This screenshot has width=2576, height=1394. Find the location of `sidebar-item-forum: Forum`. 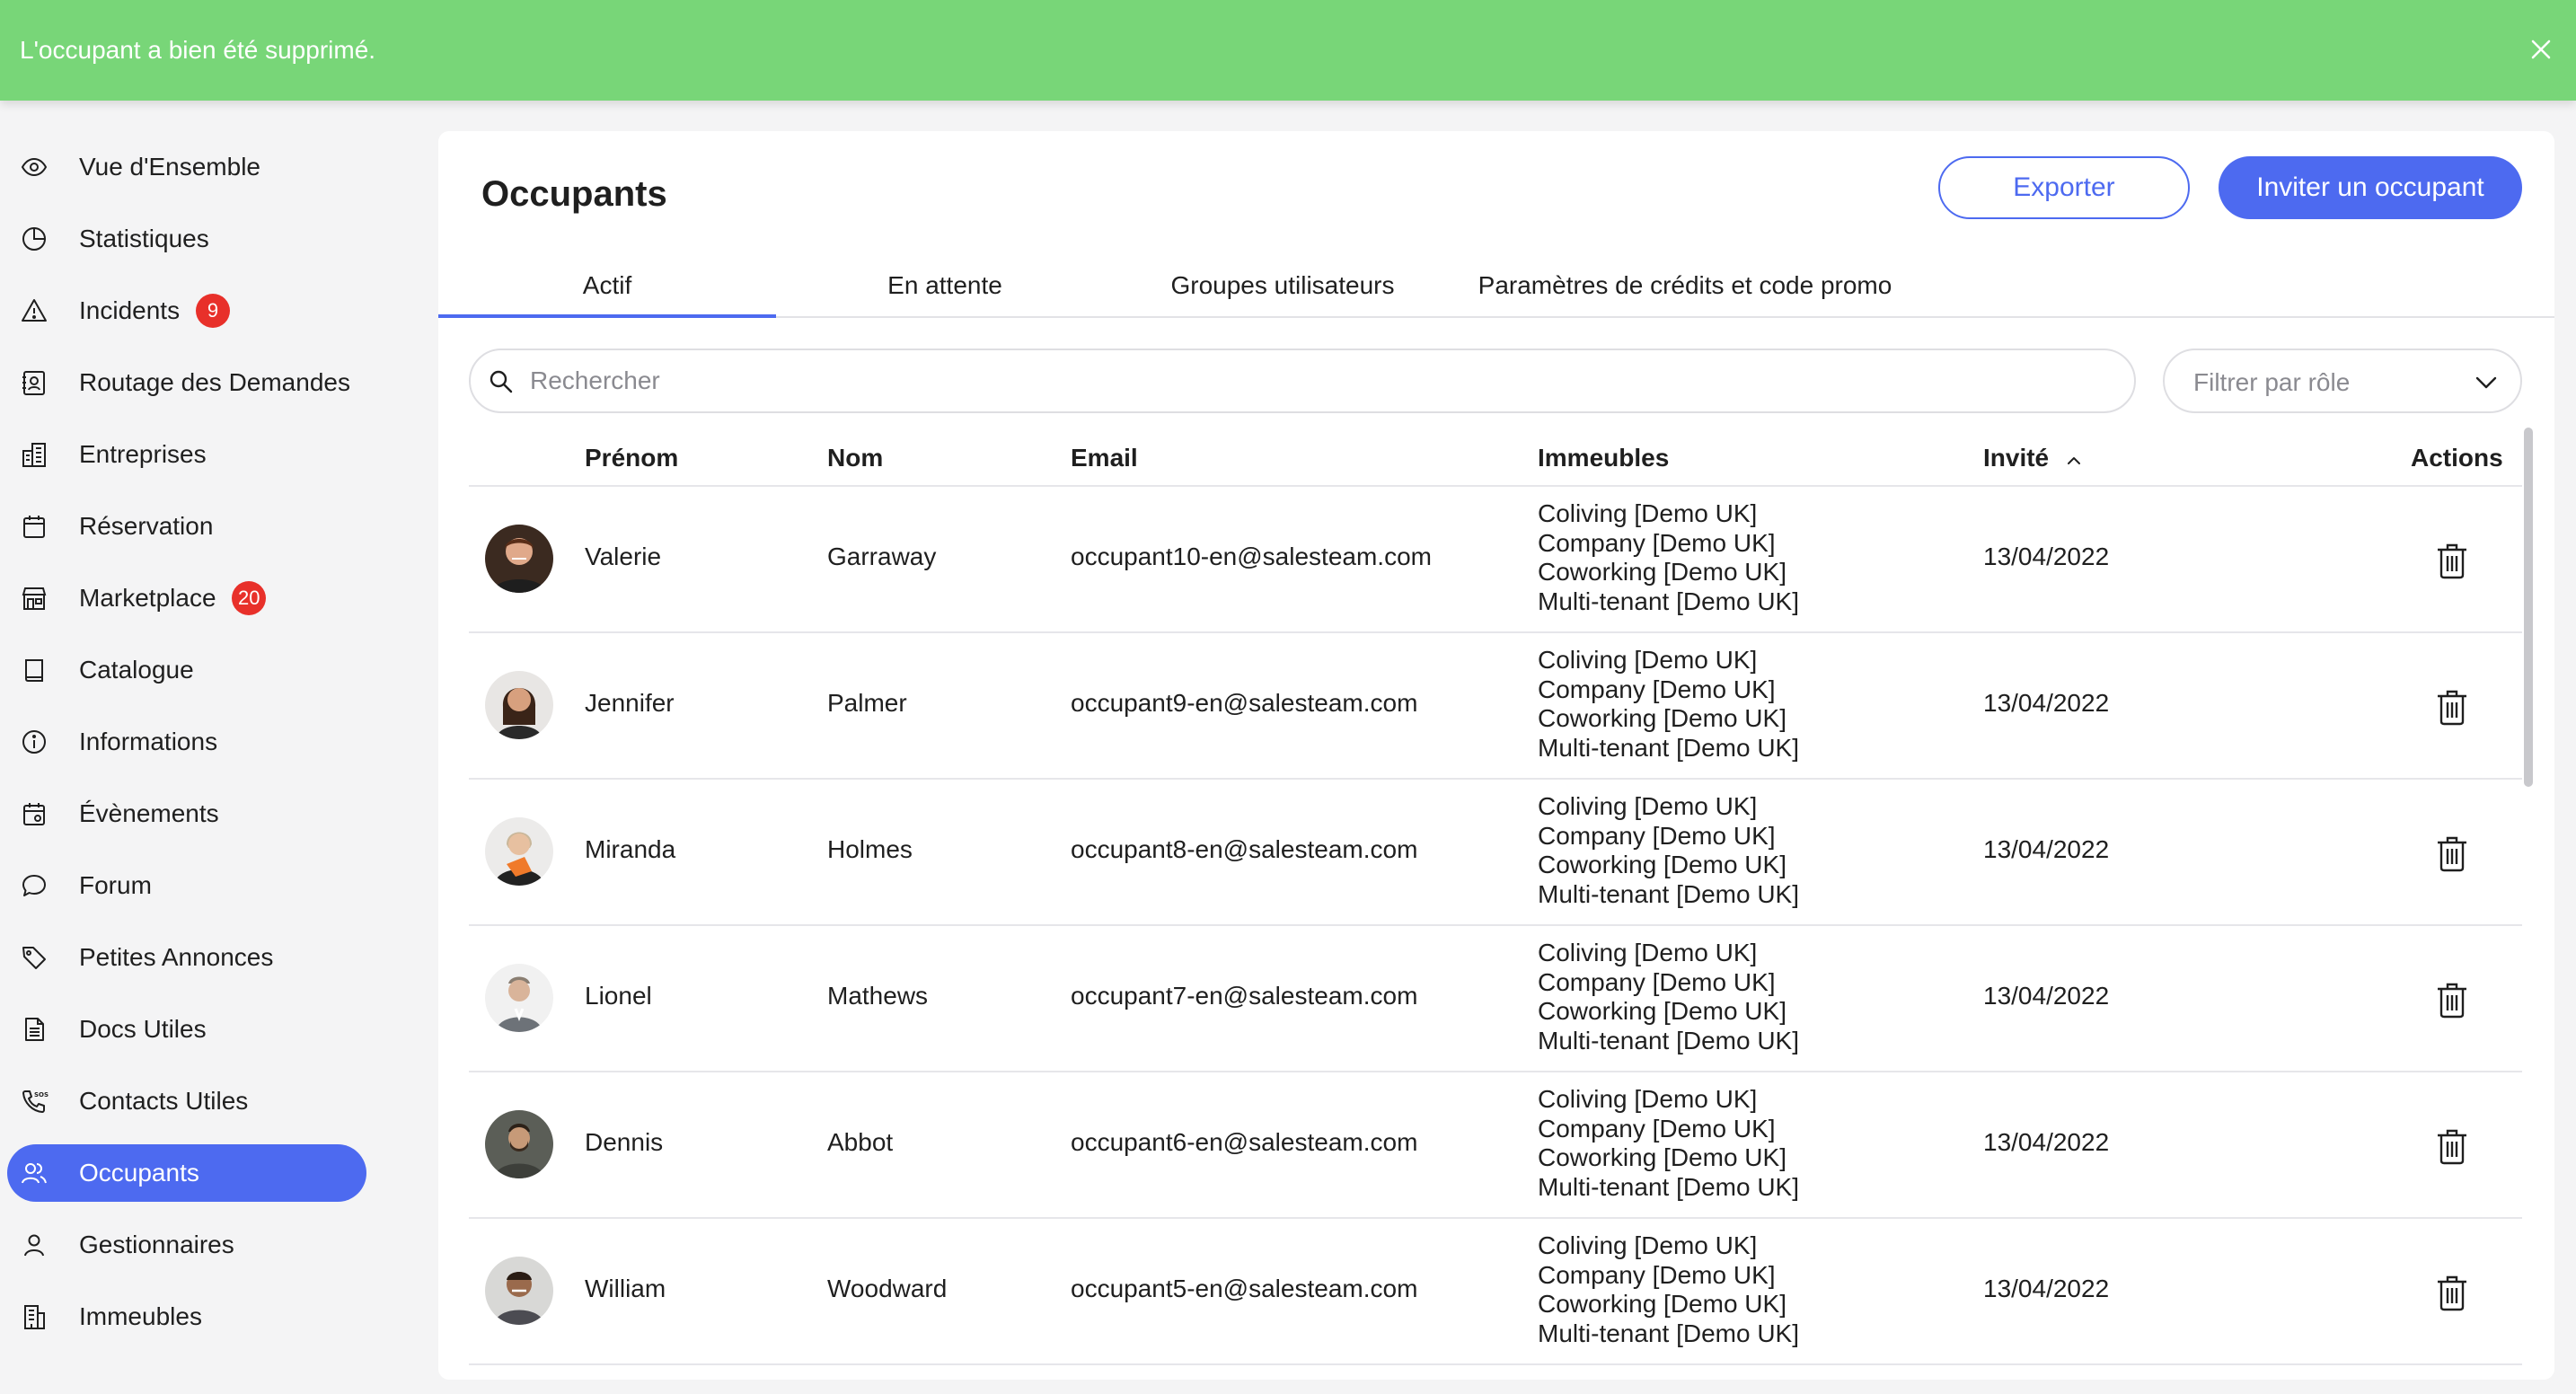

sidebar-item-forum: Forum is located at coordinates (186, 885).